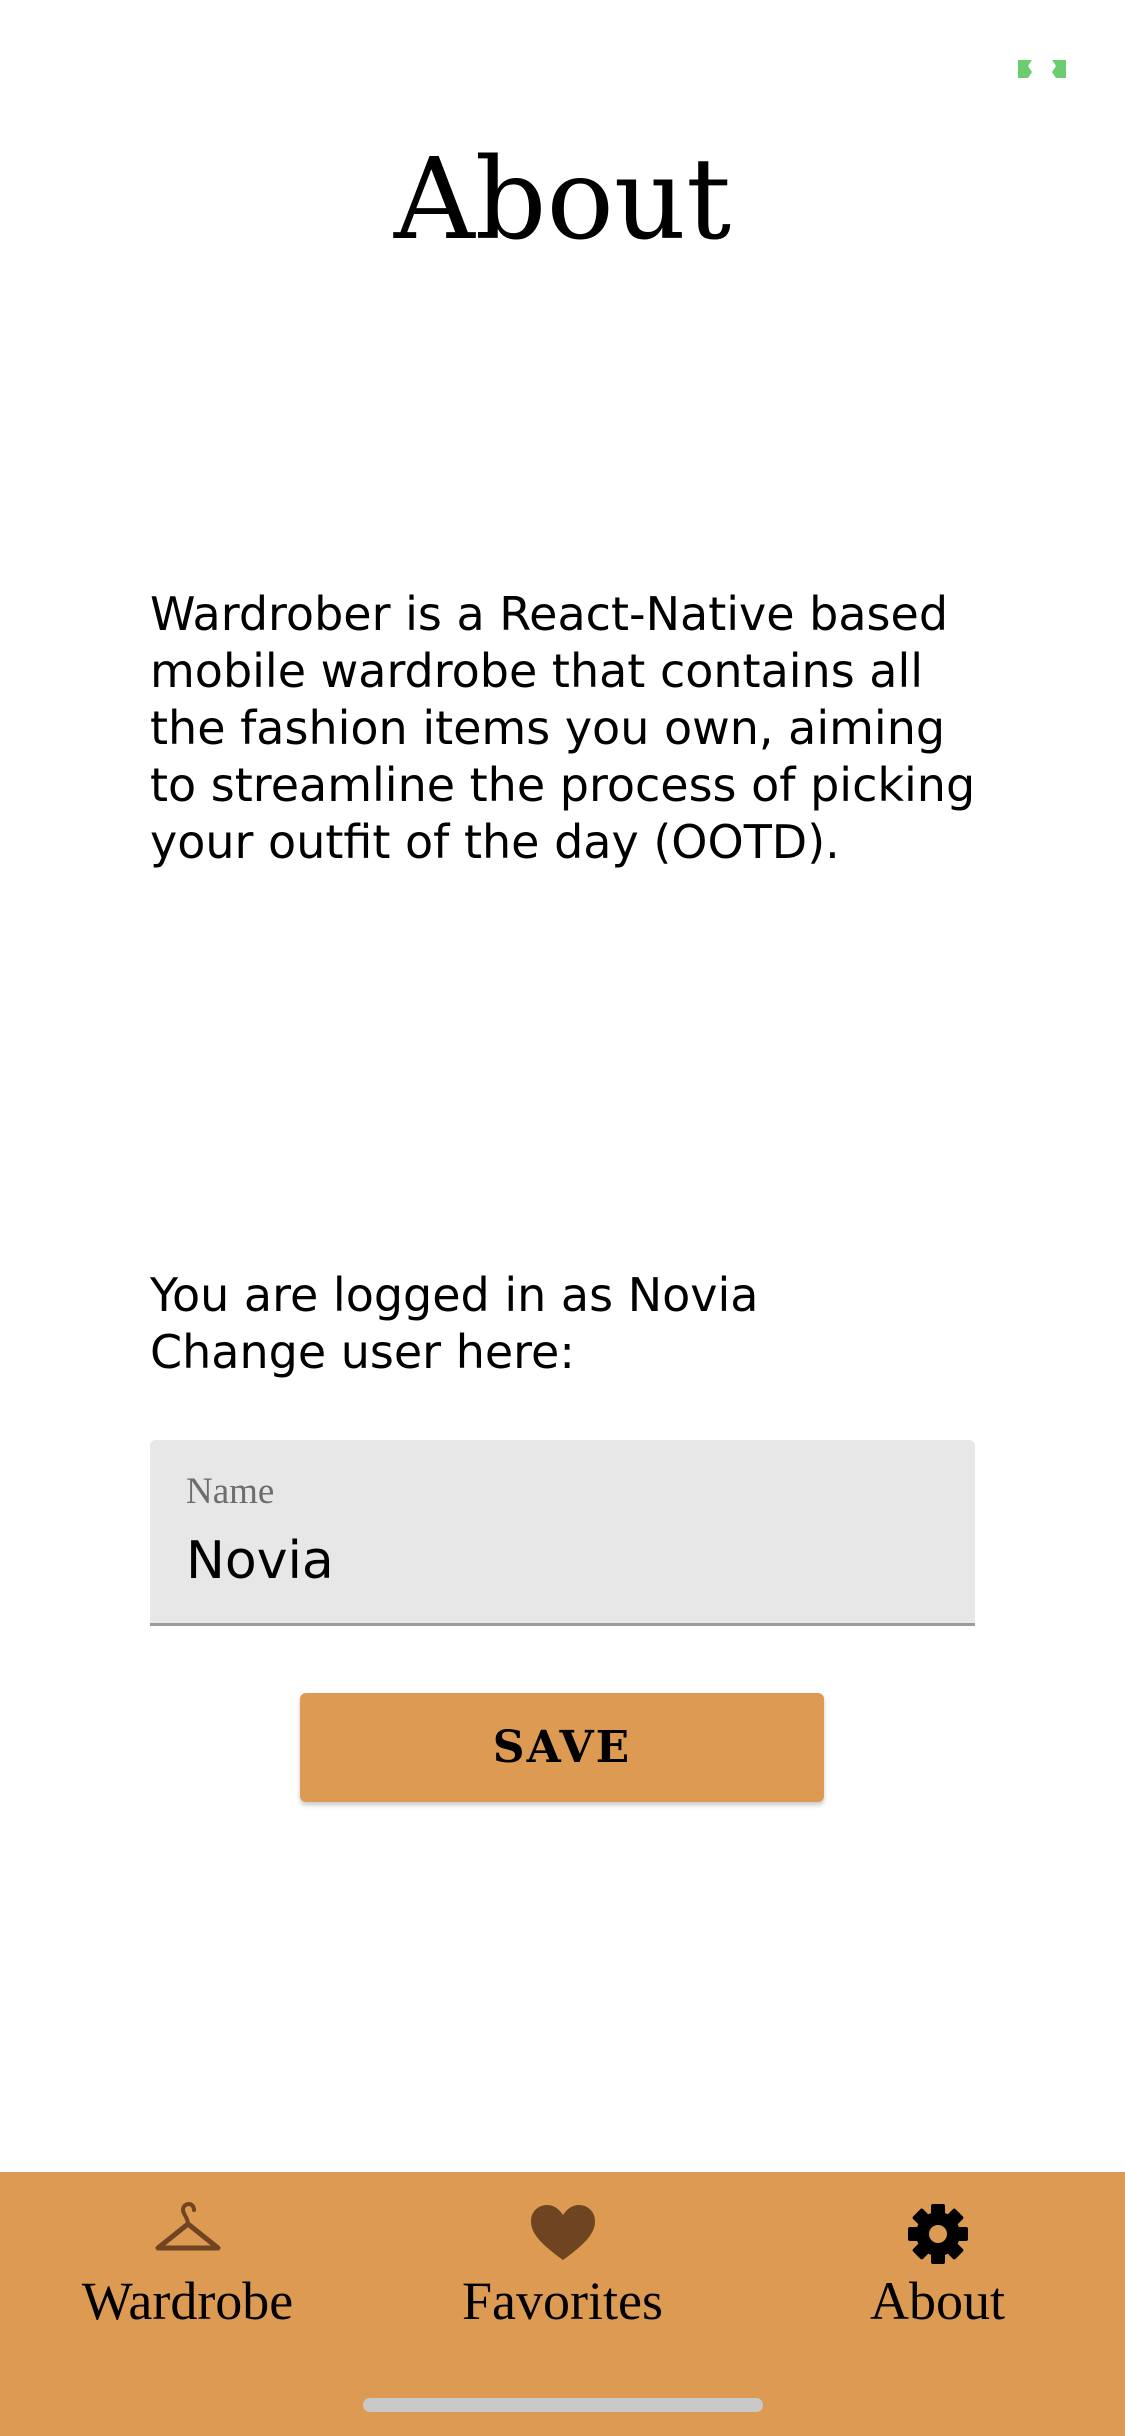  Describe the element at coordinates (562, 200) in the screenshot. I see `page-title: About` at that location.